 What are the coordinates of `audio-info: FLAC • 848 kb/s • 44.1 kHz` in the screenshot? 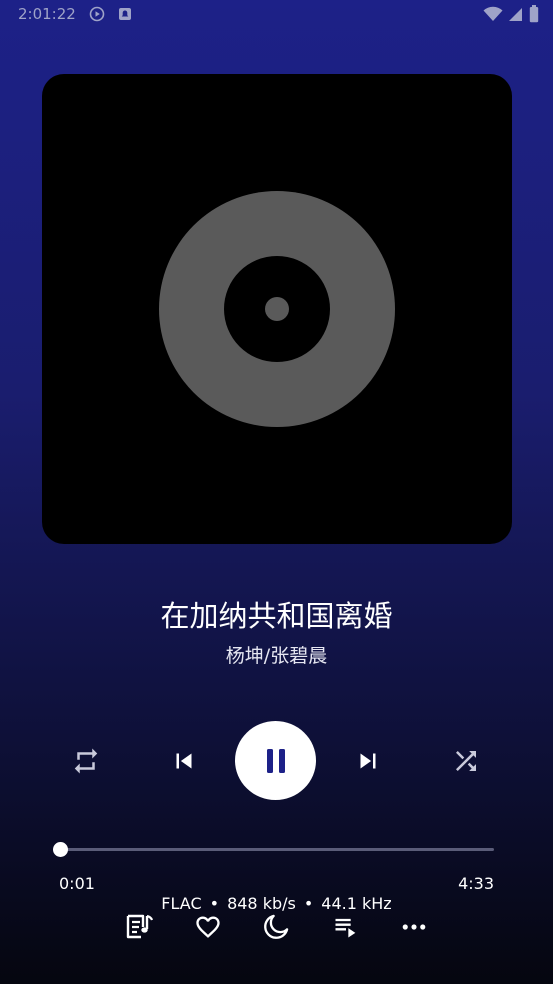 It's located at (276, 903).